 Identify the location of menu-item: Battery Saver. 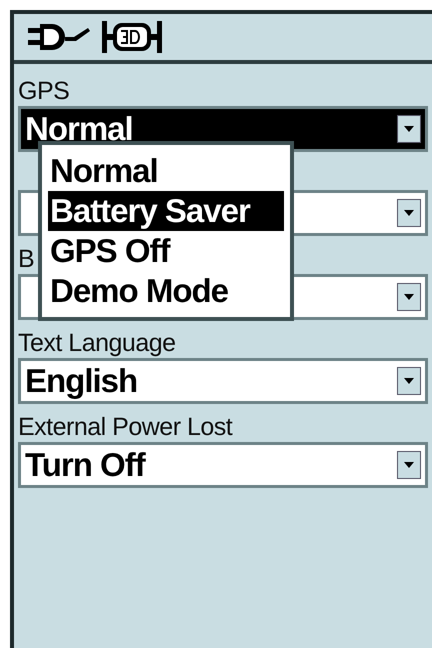
(166, 211).